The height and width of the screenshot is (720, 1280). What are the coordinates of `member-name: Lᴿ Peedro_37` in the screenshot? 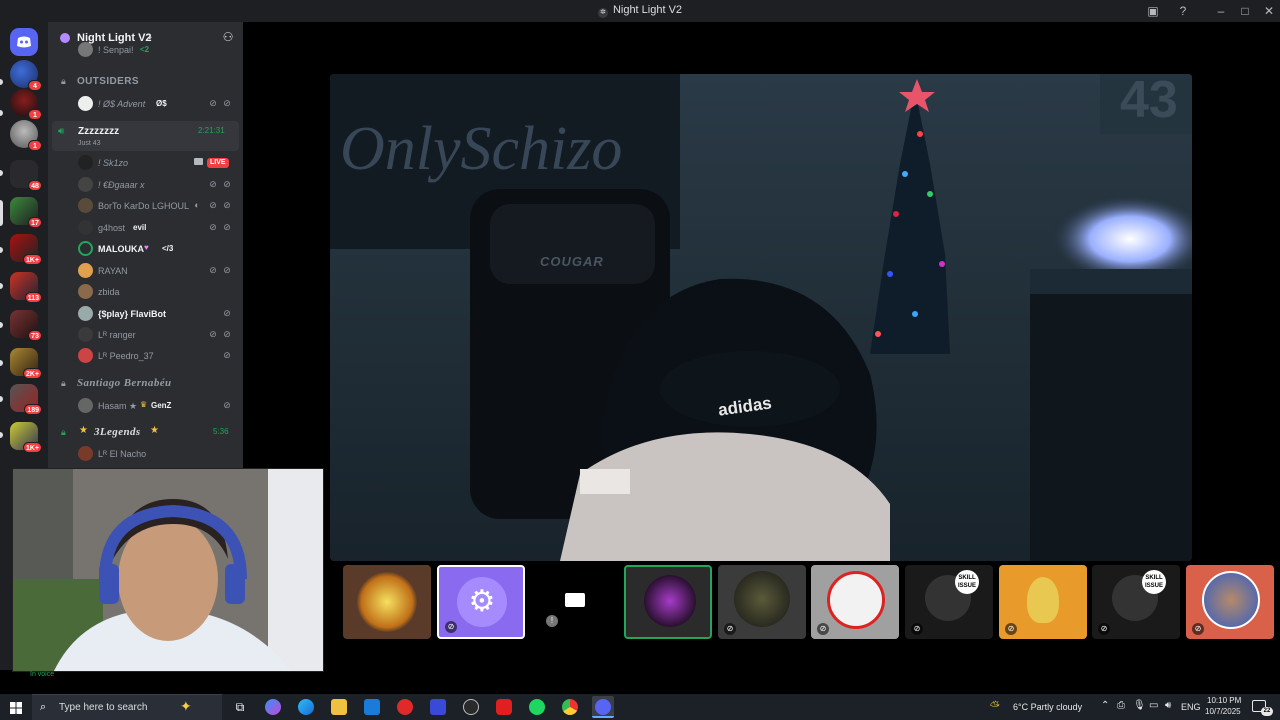 It's located at (126, 356).